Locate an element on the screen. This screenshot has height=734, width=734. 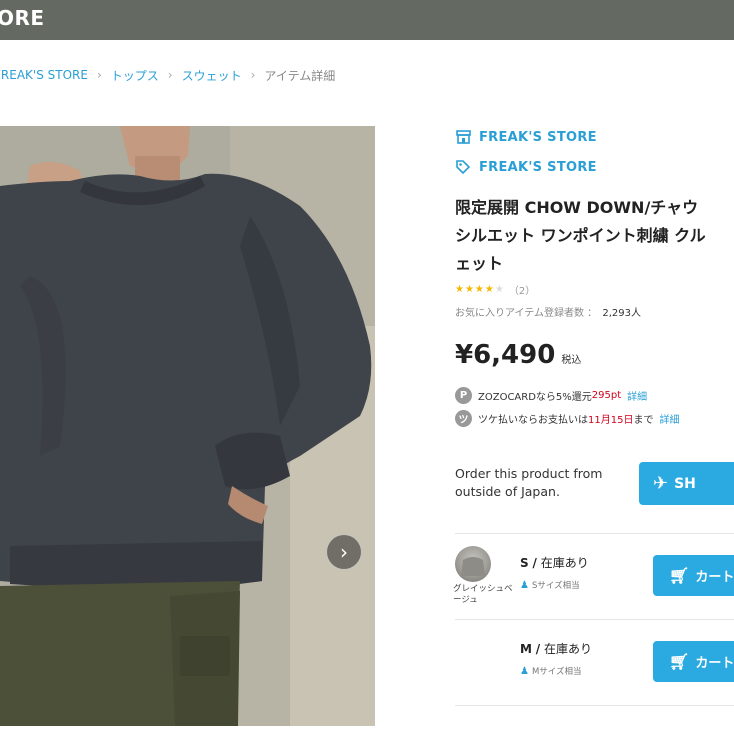
zozocard-points: 295pt is located at coordinates (606, 395).